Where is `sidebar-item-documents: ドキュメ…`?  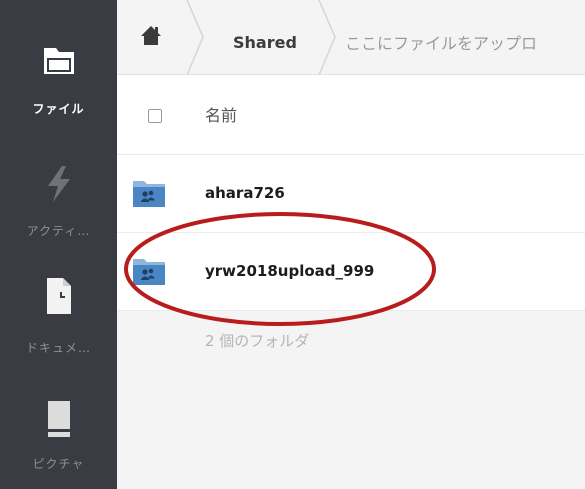
sidebar-item-documents: ドキュメ… is located at coordinates (58, 317).